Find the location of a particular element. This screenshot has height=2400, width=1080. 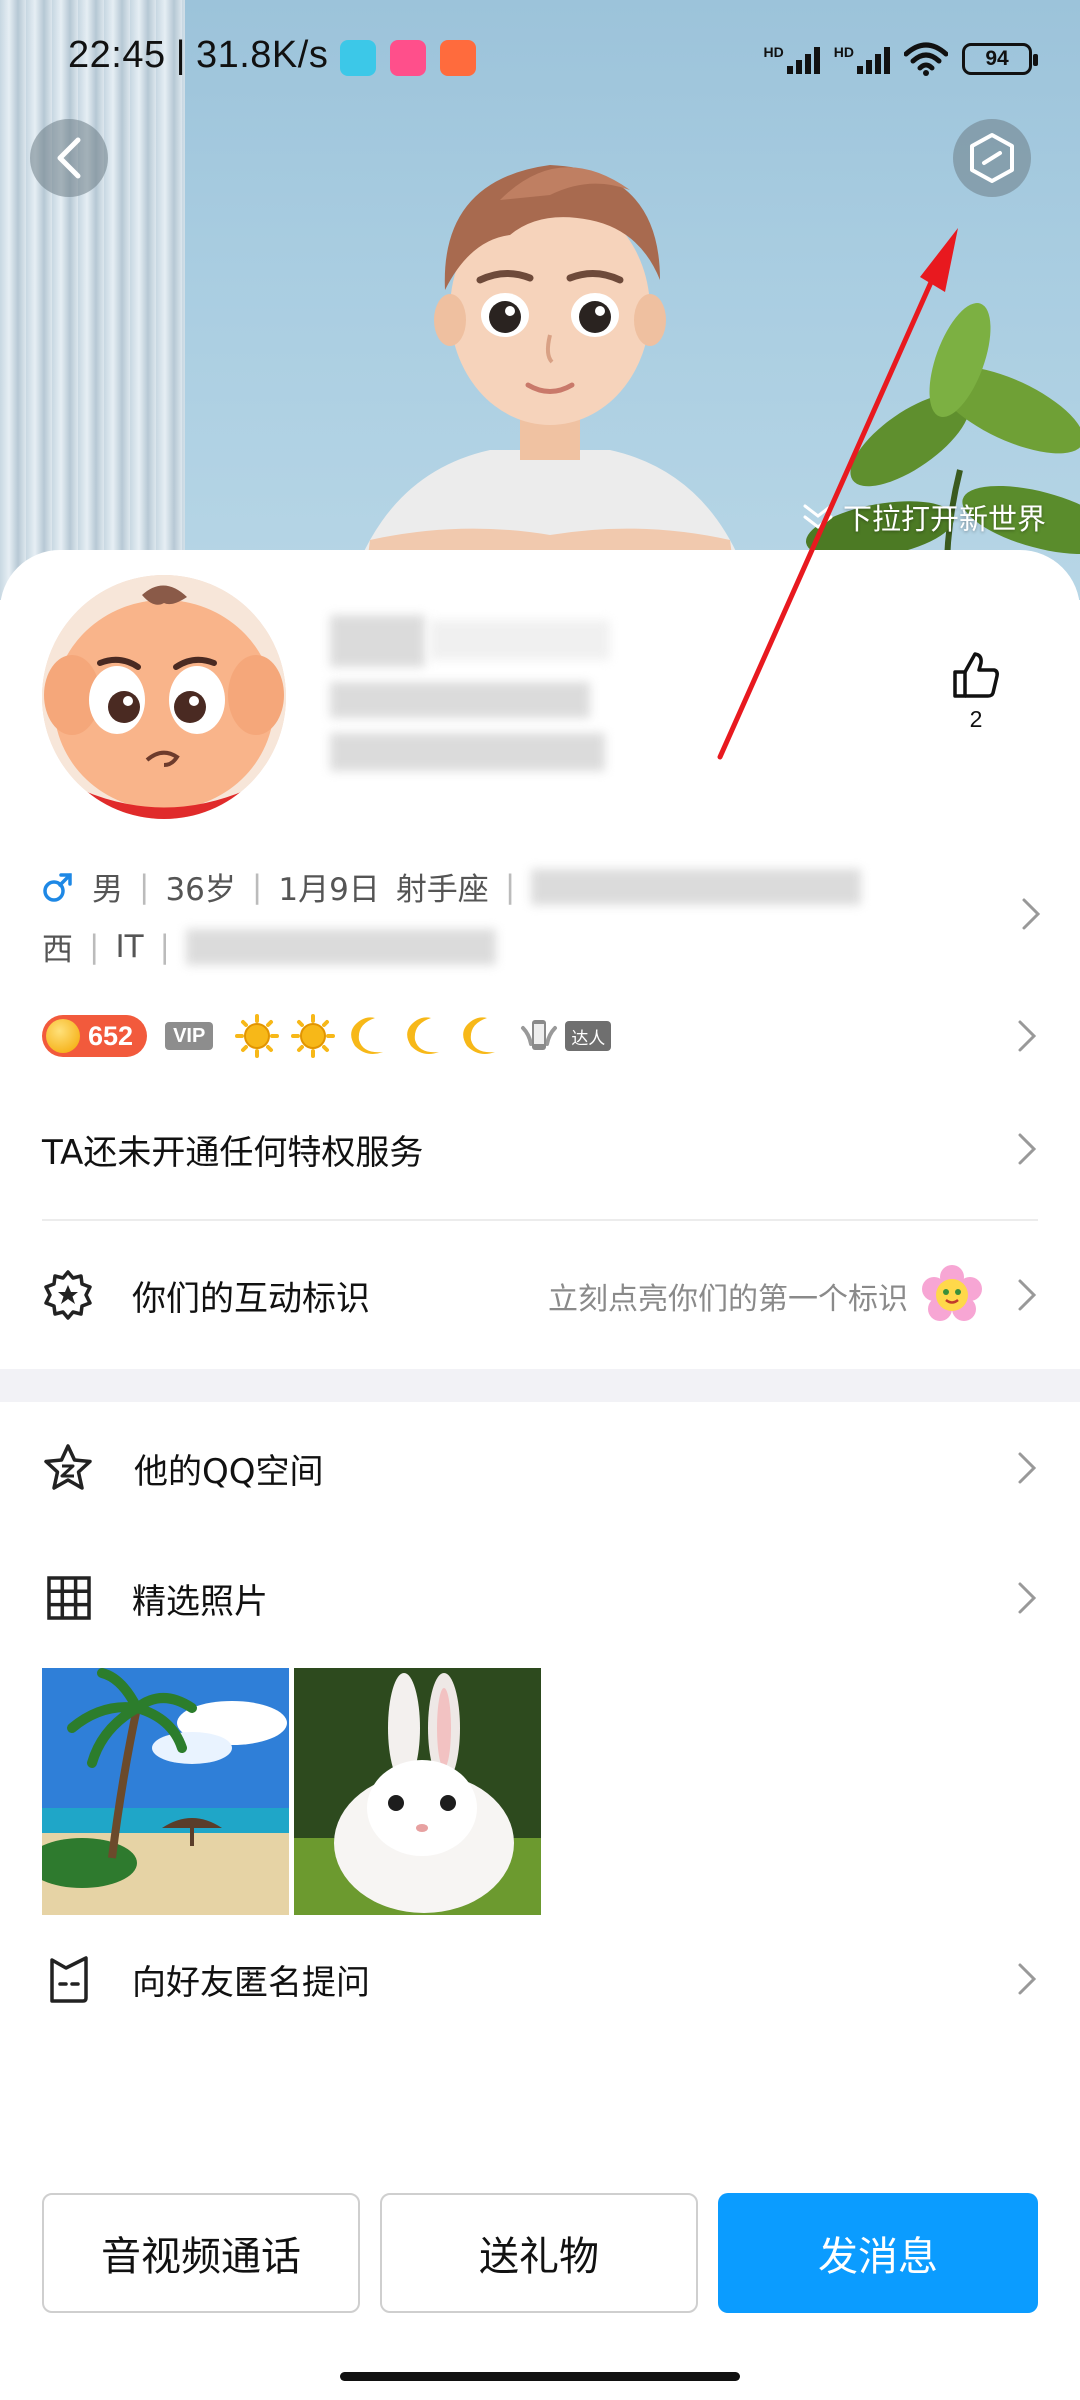

hd-label-1: HD is located at coordinates (773, 52).